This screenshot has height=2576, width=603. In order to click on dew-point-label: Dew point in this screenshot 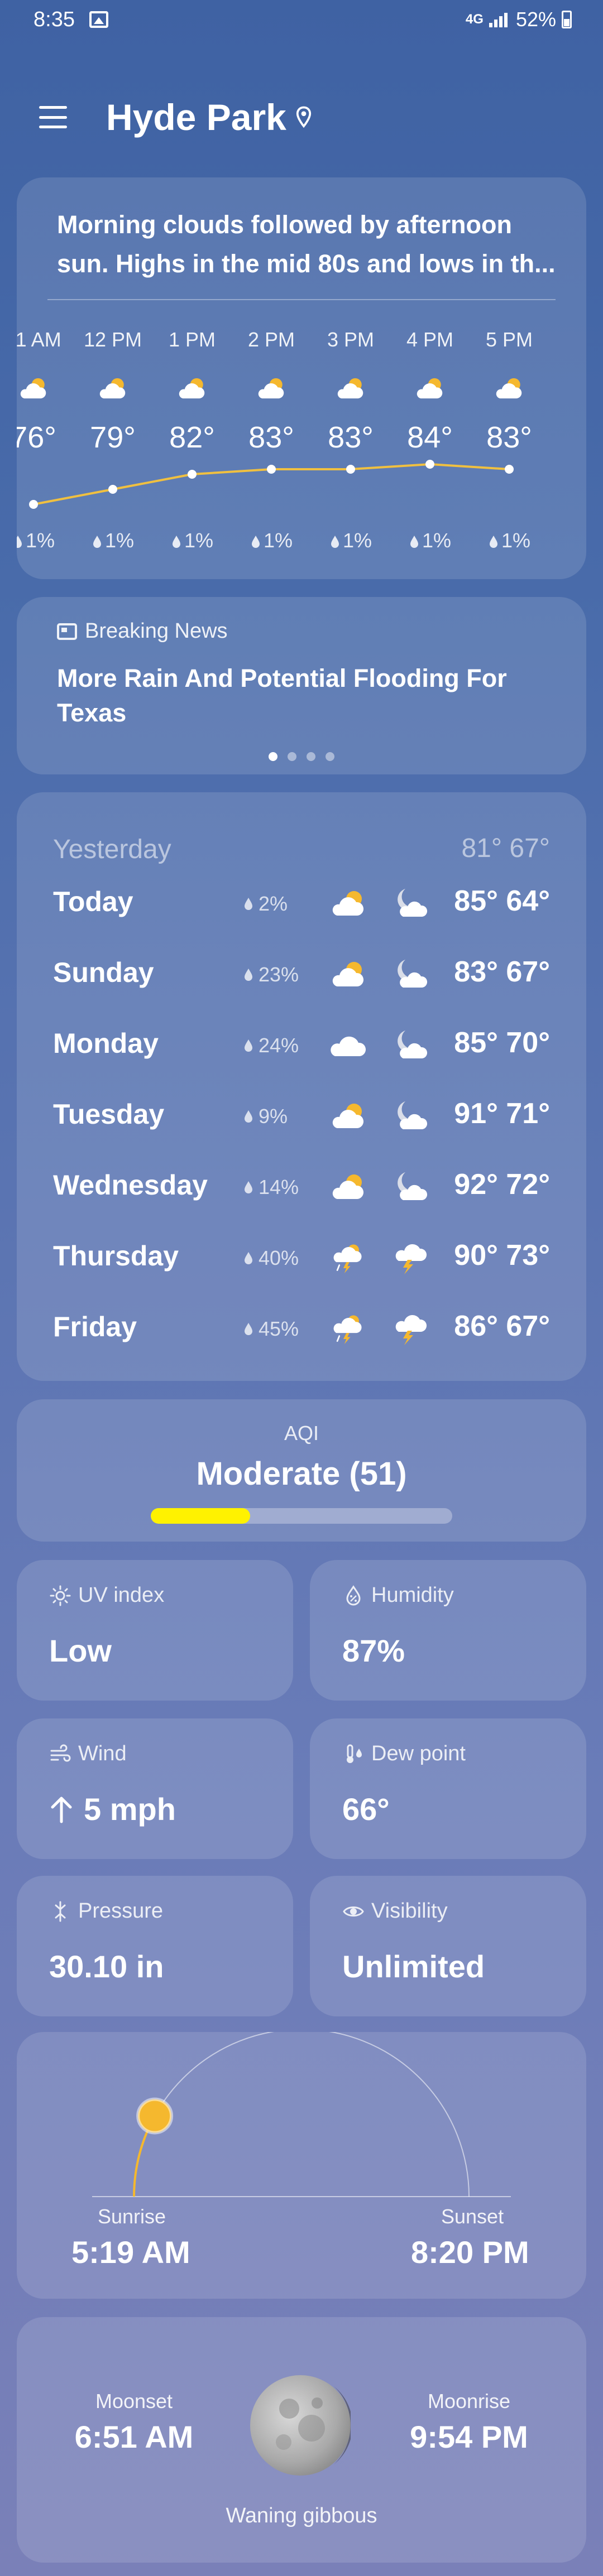, I will do `click(404, 1754)`.